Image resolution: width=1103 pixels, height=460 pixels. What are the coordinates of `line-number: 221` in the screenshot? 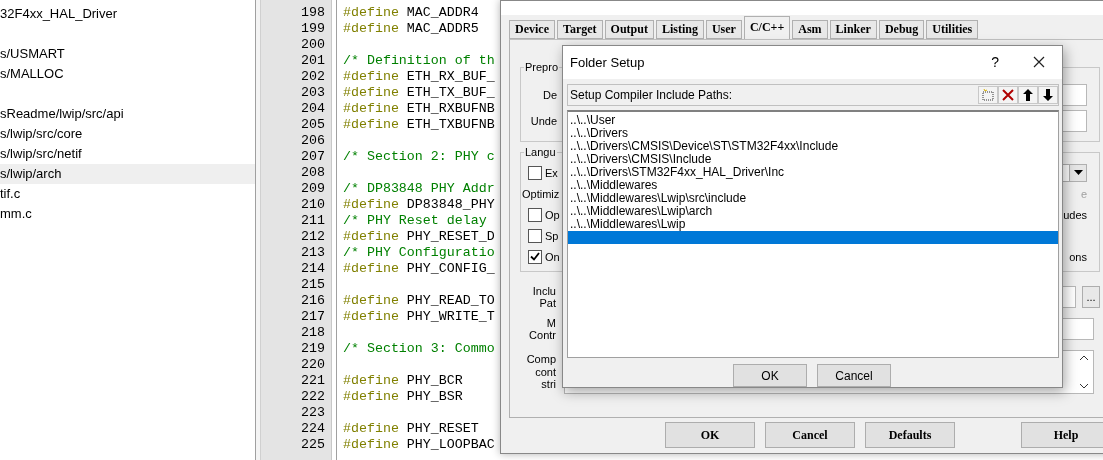 It's located at (313, 381).